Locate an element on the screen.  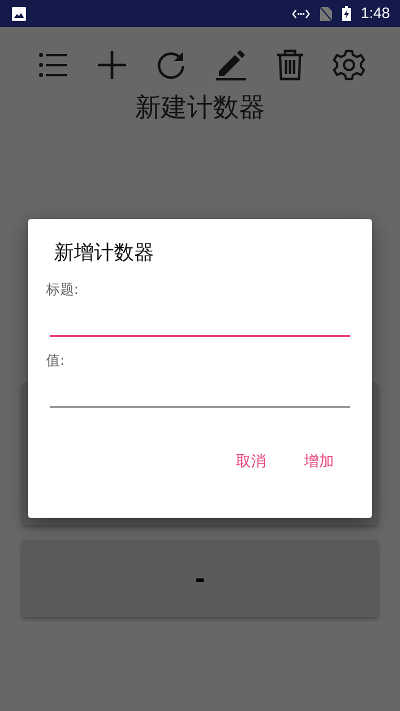
add-icon is located at coordinates (112, 65).